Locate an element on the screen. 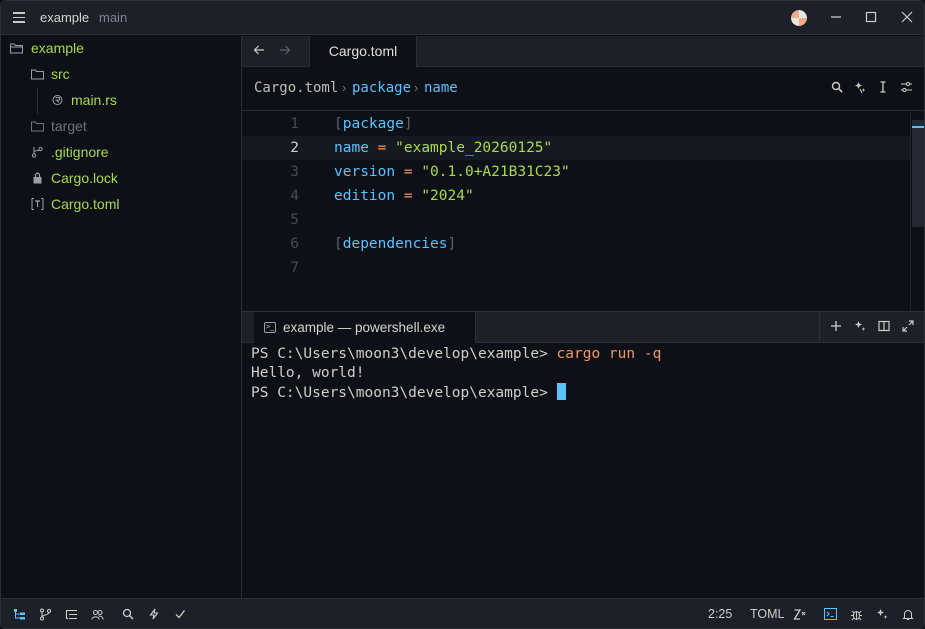 Image resolution: width=925 pixels, height=629 pixels. search-icon is located at coordinates (837, 87).